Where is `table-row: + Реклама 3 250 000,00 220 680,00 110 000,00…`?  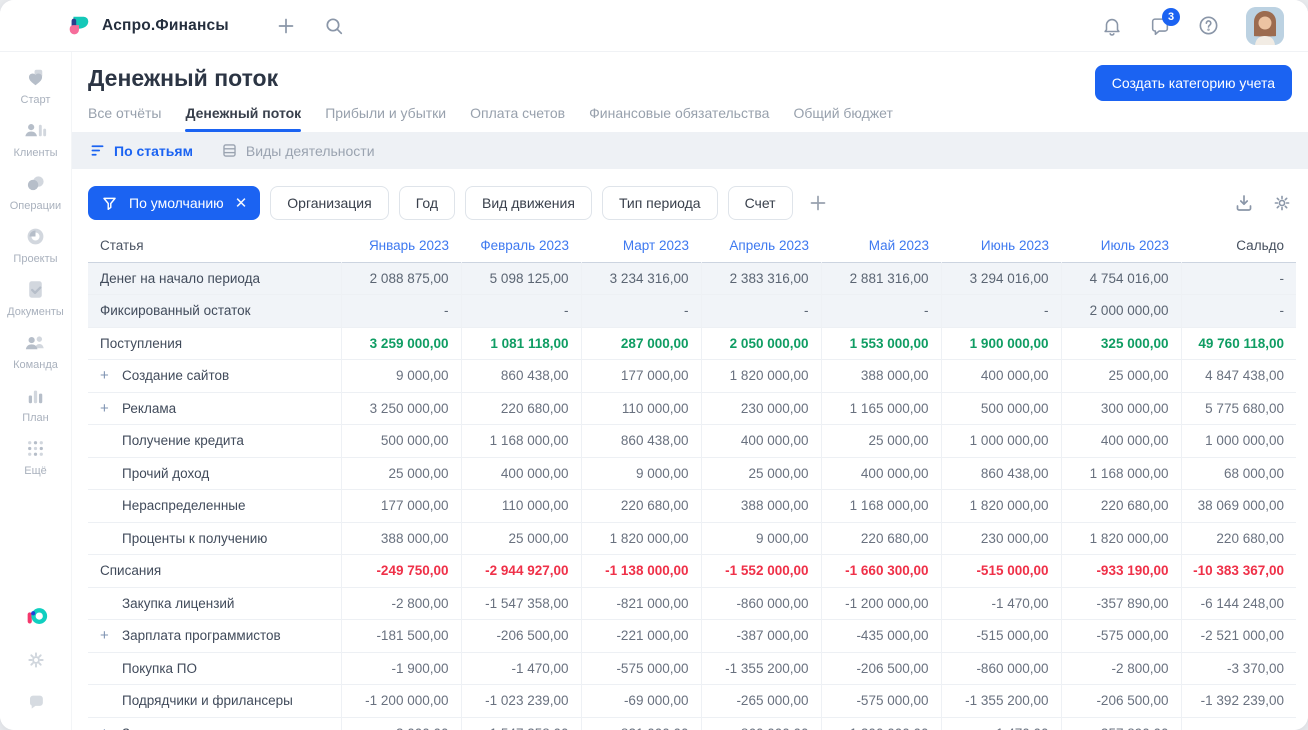 table-row: + Реклама 3 250 000,00 220 680,00 110 000,00… is located at coordinates (692, 408).